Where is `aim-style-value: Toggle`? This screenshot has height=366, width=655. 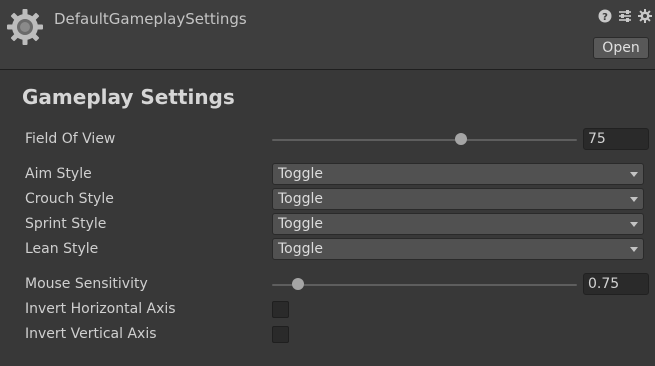
aim-style-value: Toggle is located at coordinates (301, 174).